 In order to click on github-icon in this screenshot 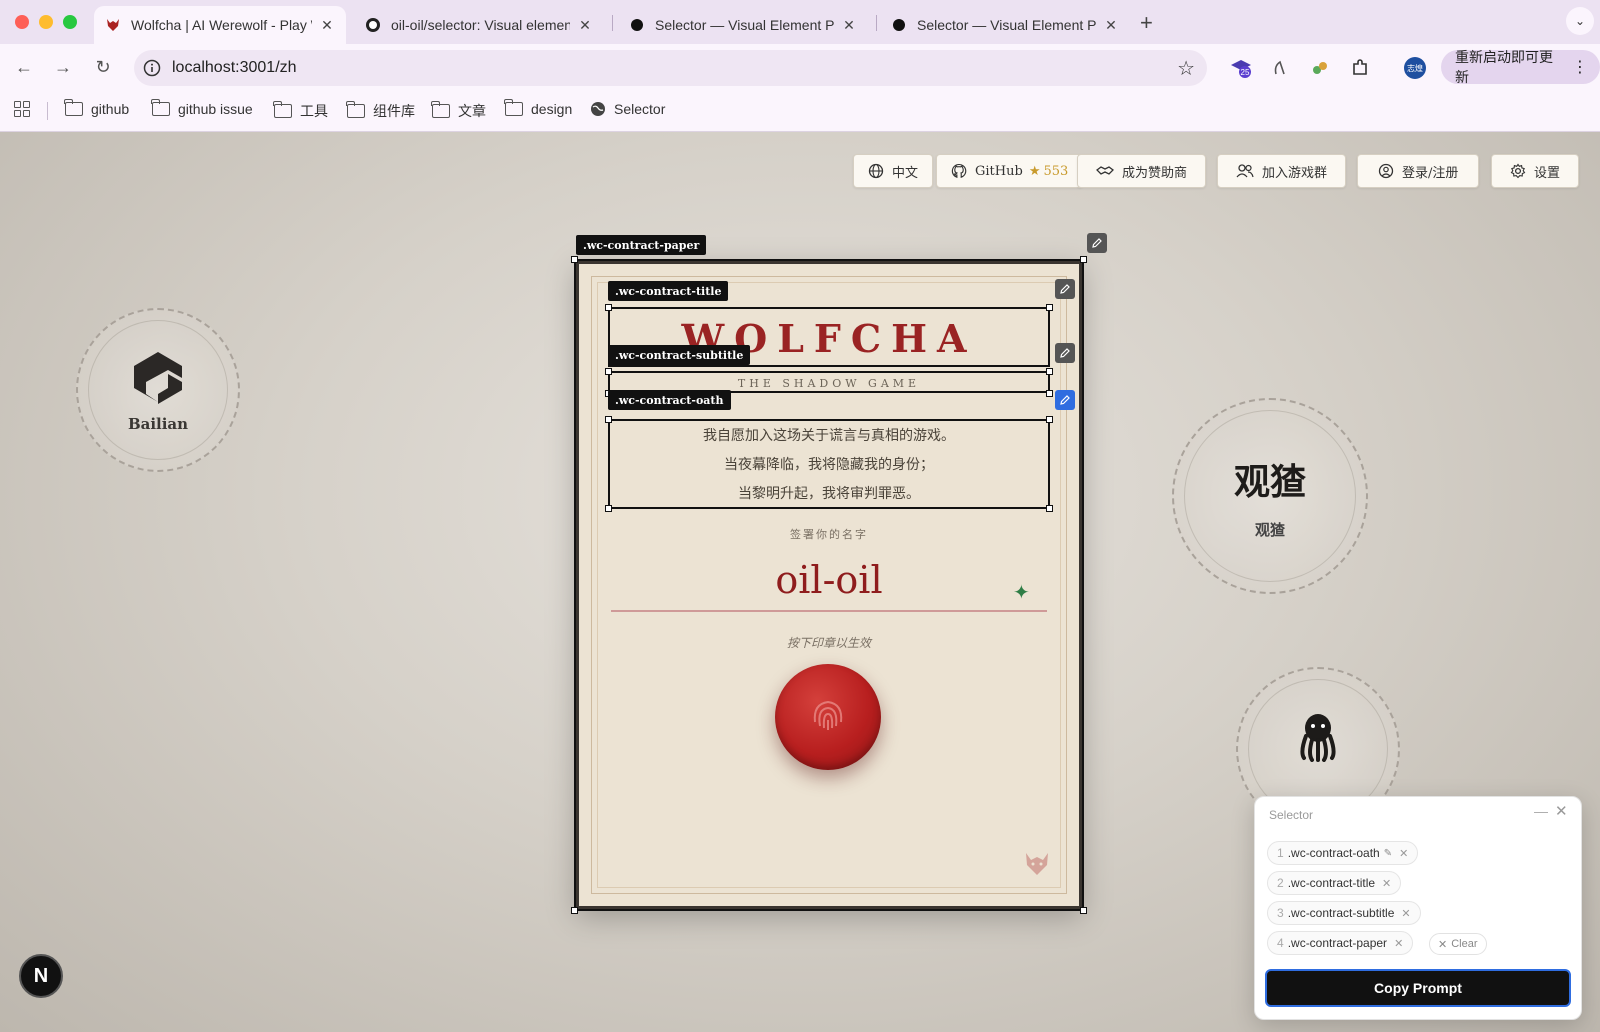, I will do `click(959, 171)`.